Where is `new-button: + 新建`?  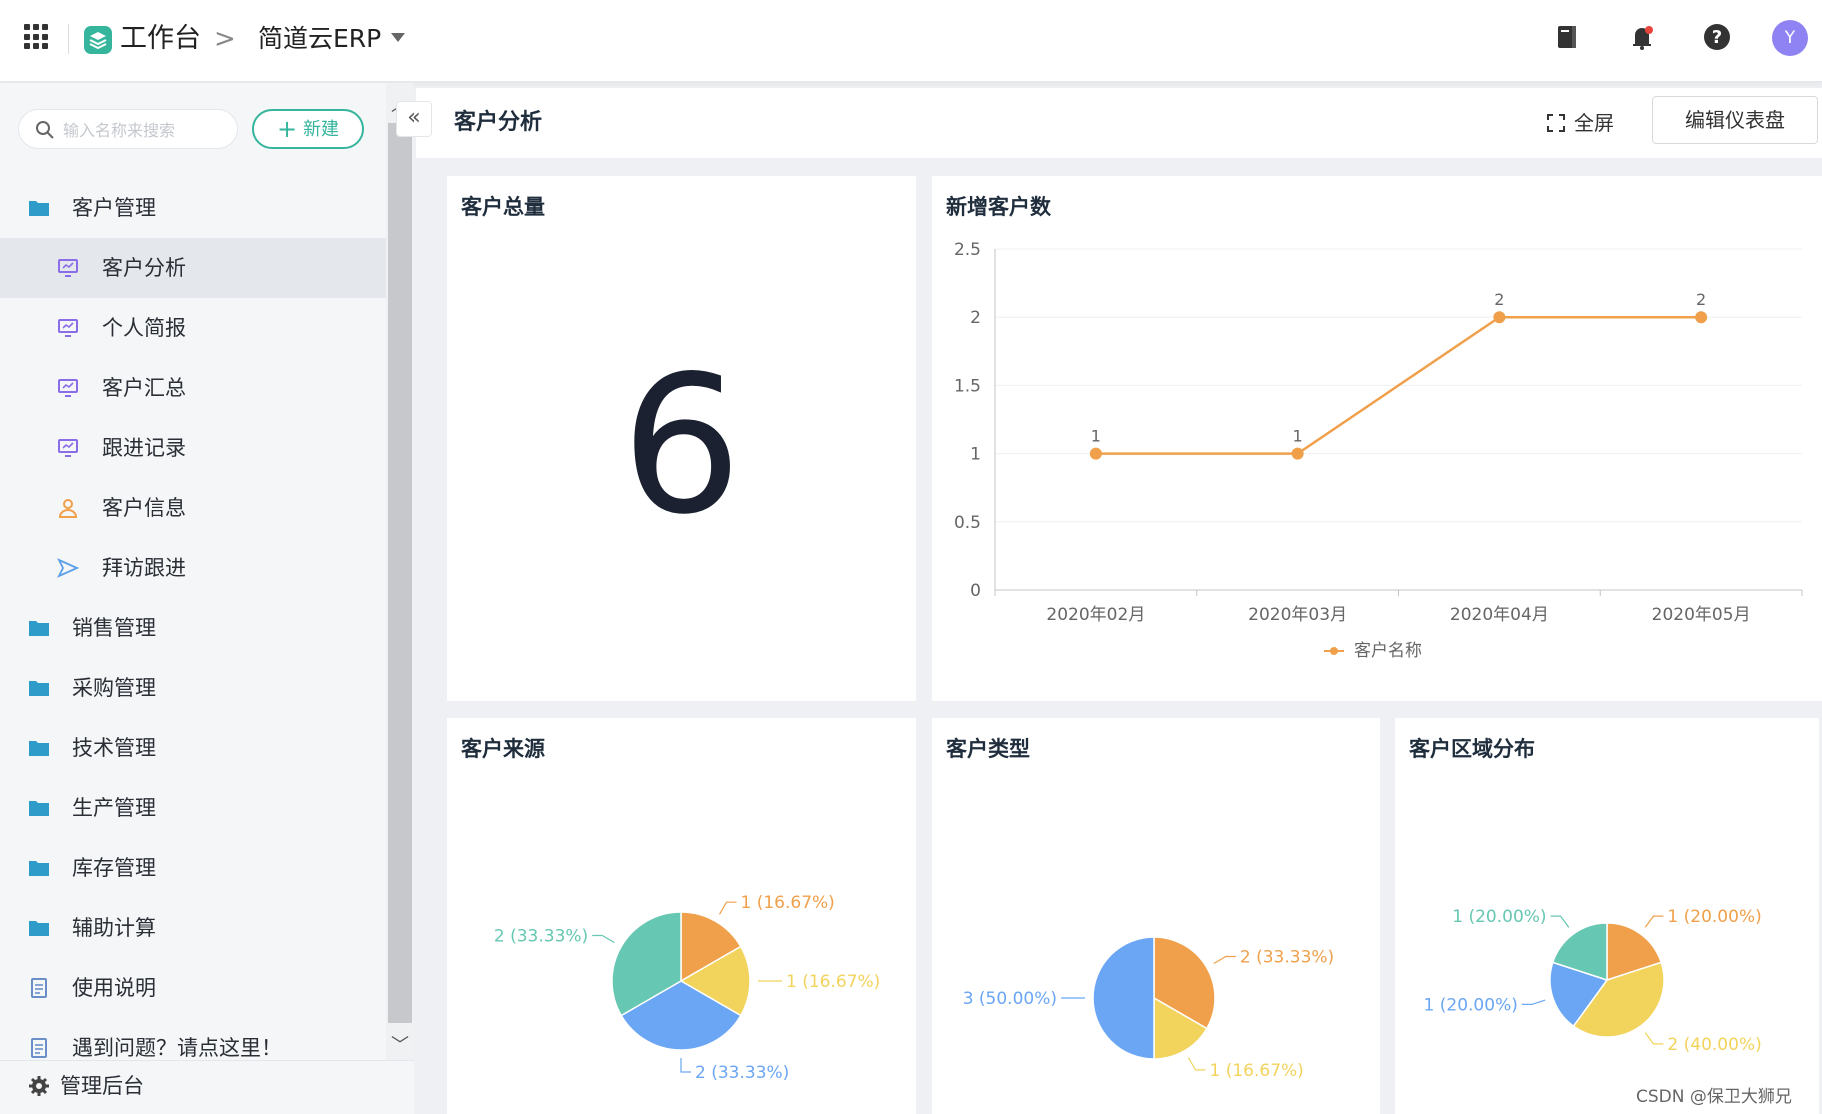
new-button: + 新建 is located at coordinates (308, 129).